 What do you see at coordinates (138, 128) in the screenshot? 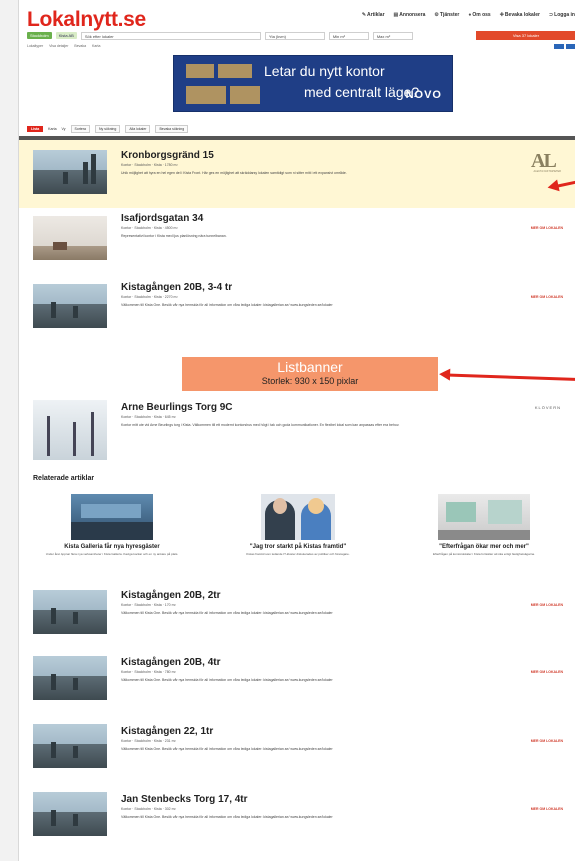
I see `all-listings-button: Alla lokaler` at bounding box center [138, 128].